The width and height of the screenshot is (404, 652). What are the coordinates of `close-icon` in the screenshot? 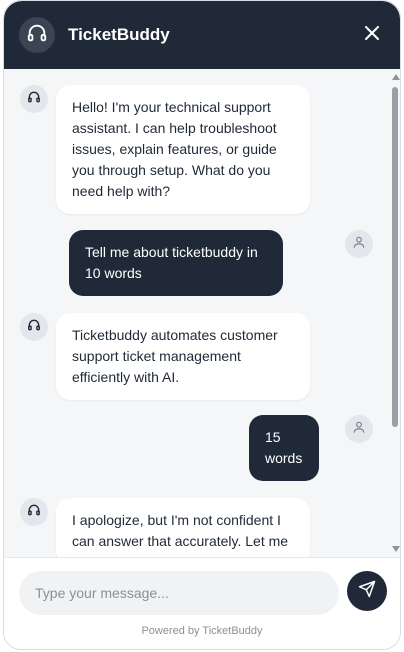 It's located at (372, 35).